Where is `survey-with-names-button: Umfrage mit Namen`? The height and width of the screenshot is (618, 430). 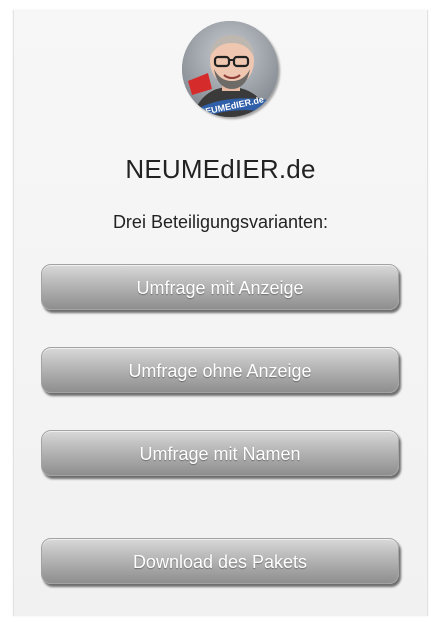 survey-with-names-button: Umfrage mit Namen is located at coordinates (220, 453).